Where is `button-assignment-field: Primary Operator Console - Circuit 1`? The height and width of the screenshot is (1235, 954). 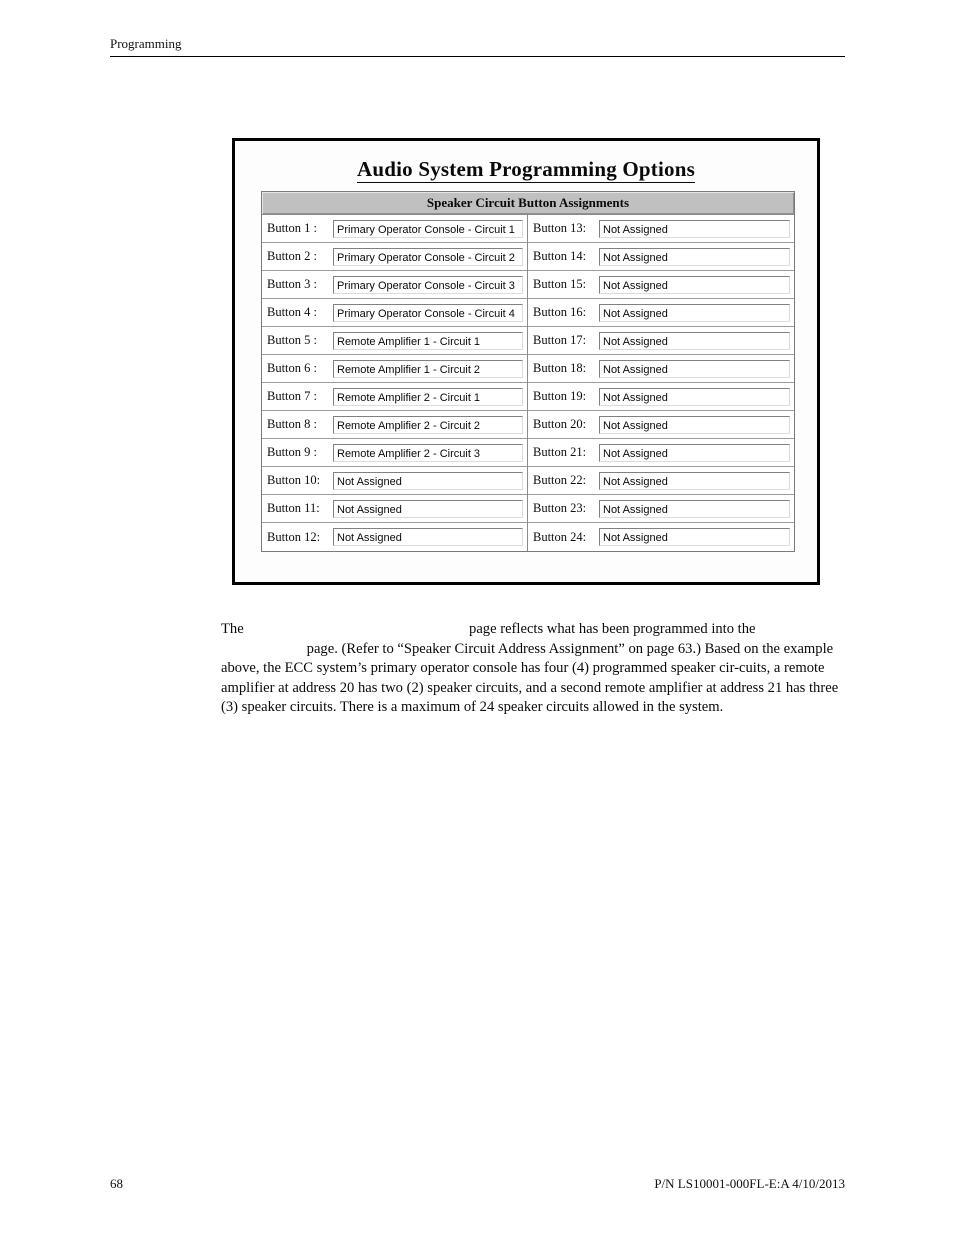
button-assignment-field: Primary Operator Console - Circuit 1 is located at coordinates (428, 228).